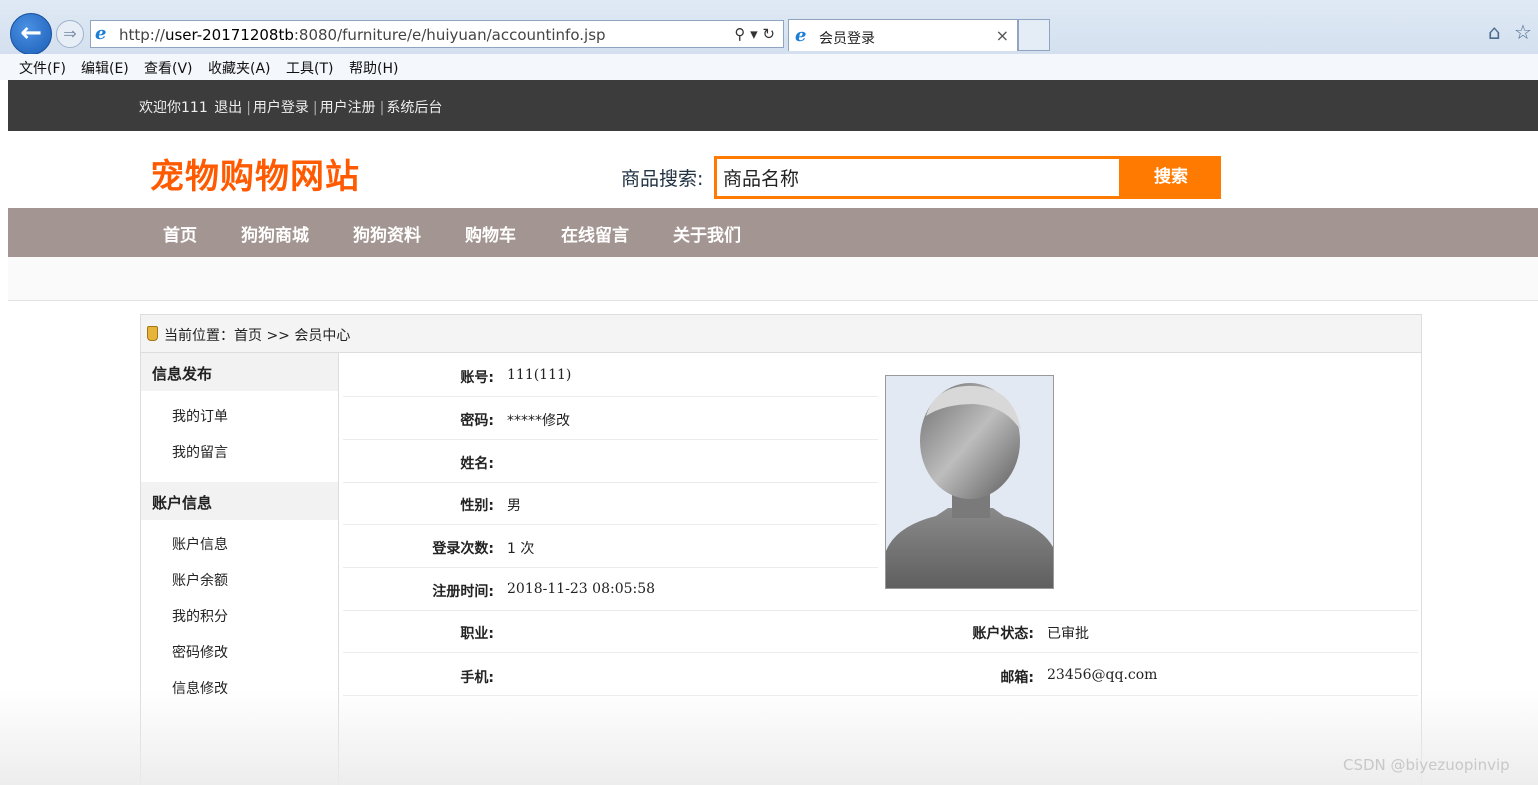 This screenshot has height=785, width=1538. I want to click on sidebar-group-account: 账户信息, so click(239, 501).